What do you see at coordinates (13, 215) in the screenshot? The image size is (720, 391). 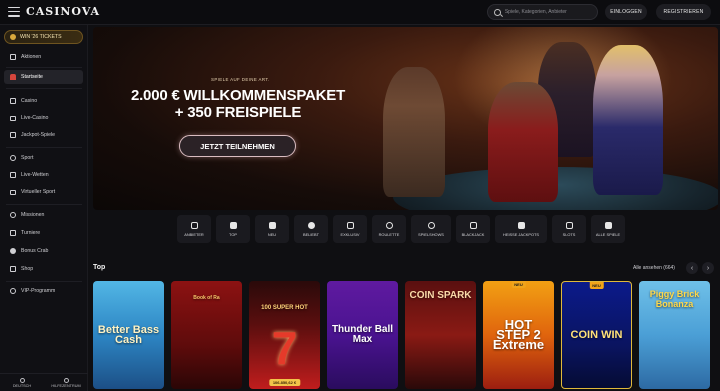 I see `missions-icon` at bounding box center [13, 215].